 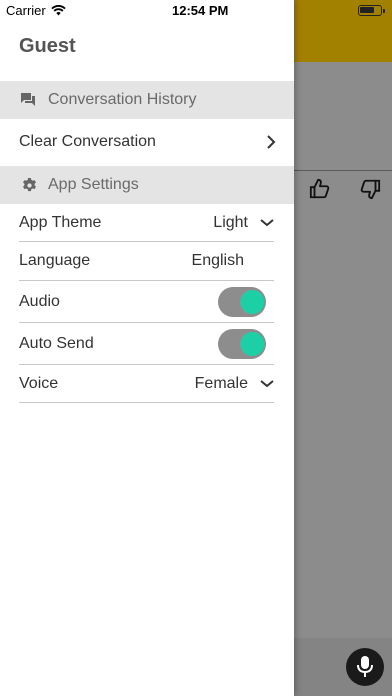 I want to click on status-bar: Carrier 12:54 PM, so click(x=147, y=10).